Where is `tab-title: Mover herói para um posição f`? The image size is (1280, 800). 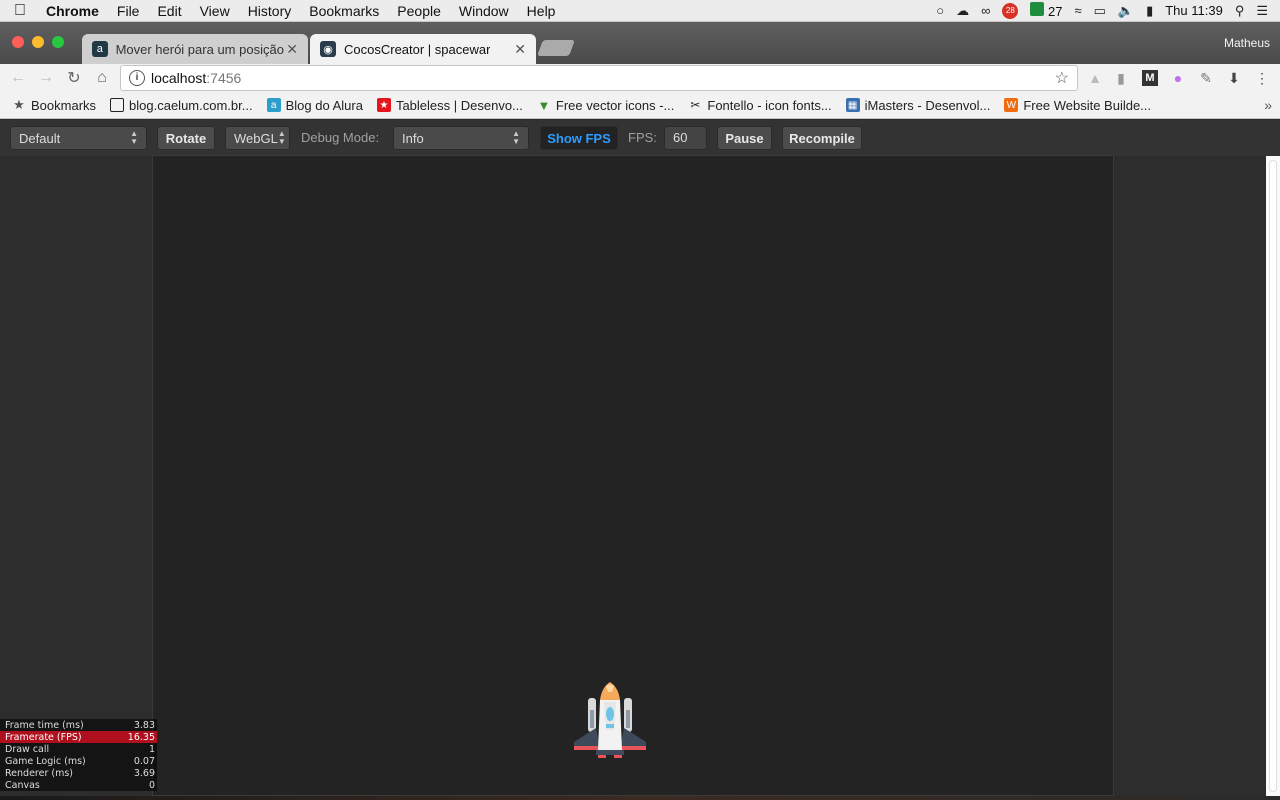
tab-title: Mover herói para um posição f is located at coordinates (201, 49).